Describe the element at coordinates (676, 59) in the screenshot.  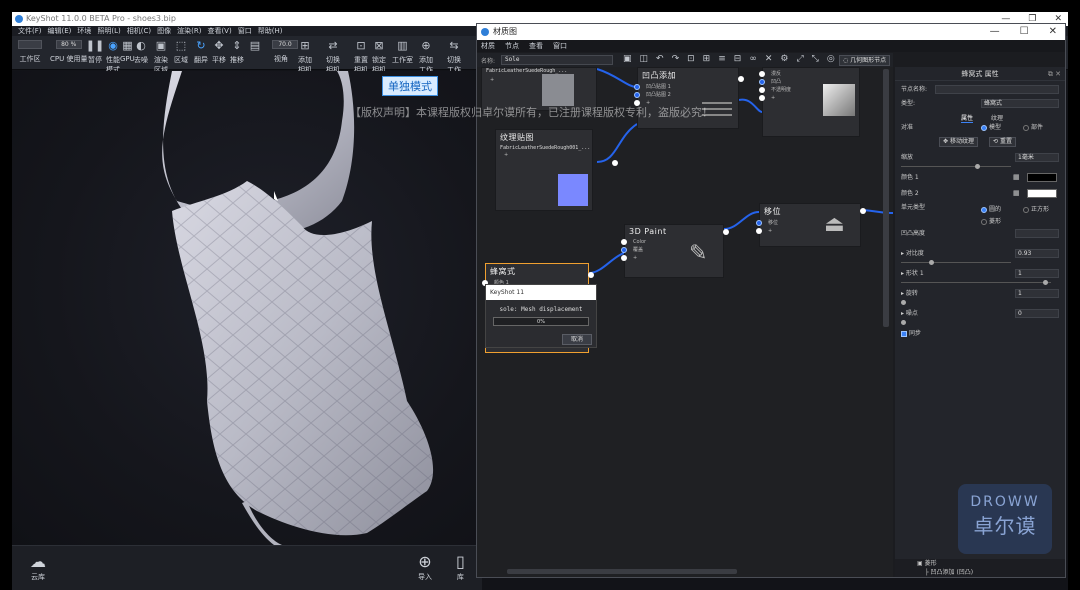
I see `redo-icon: ↷` at that location.